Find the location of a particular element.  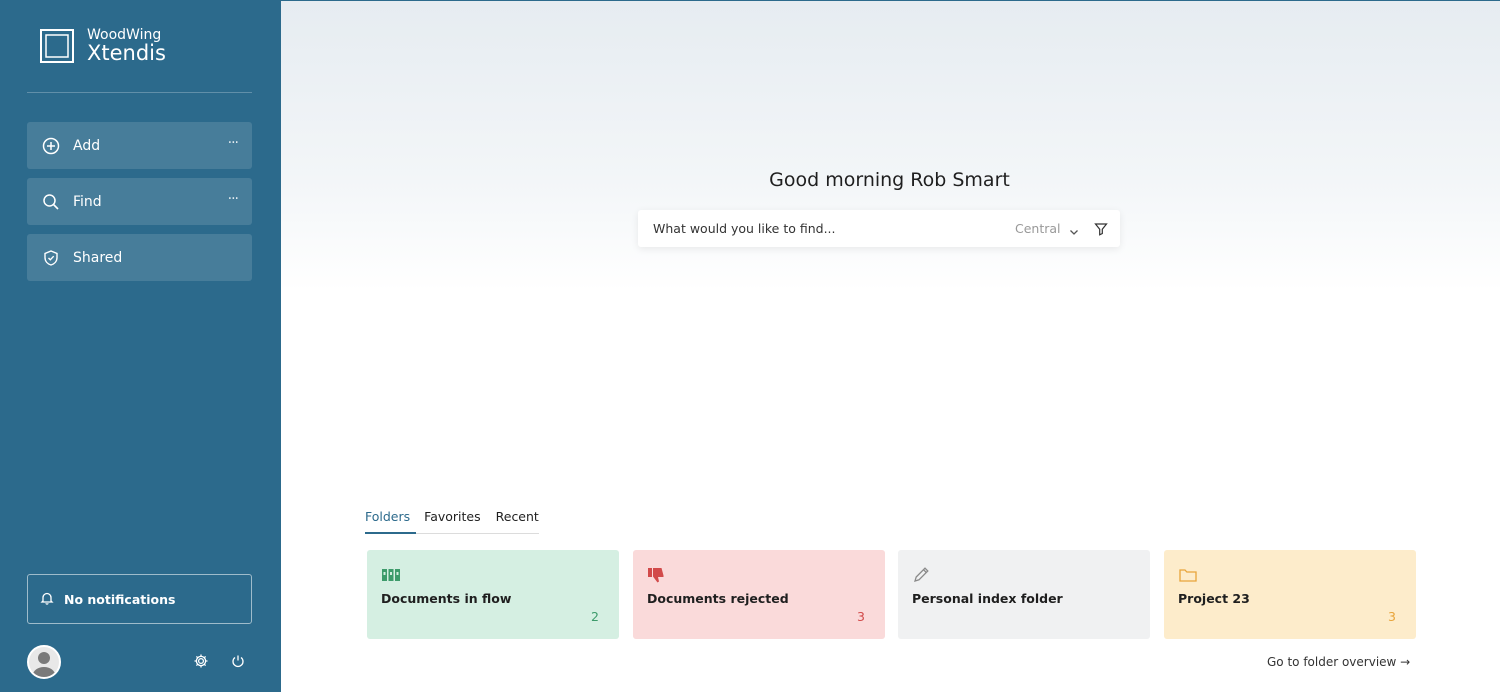

page-title: Good morning Rob Smart is located at coordinates (889, 180).